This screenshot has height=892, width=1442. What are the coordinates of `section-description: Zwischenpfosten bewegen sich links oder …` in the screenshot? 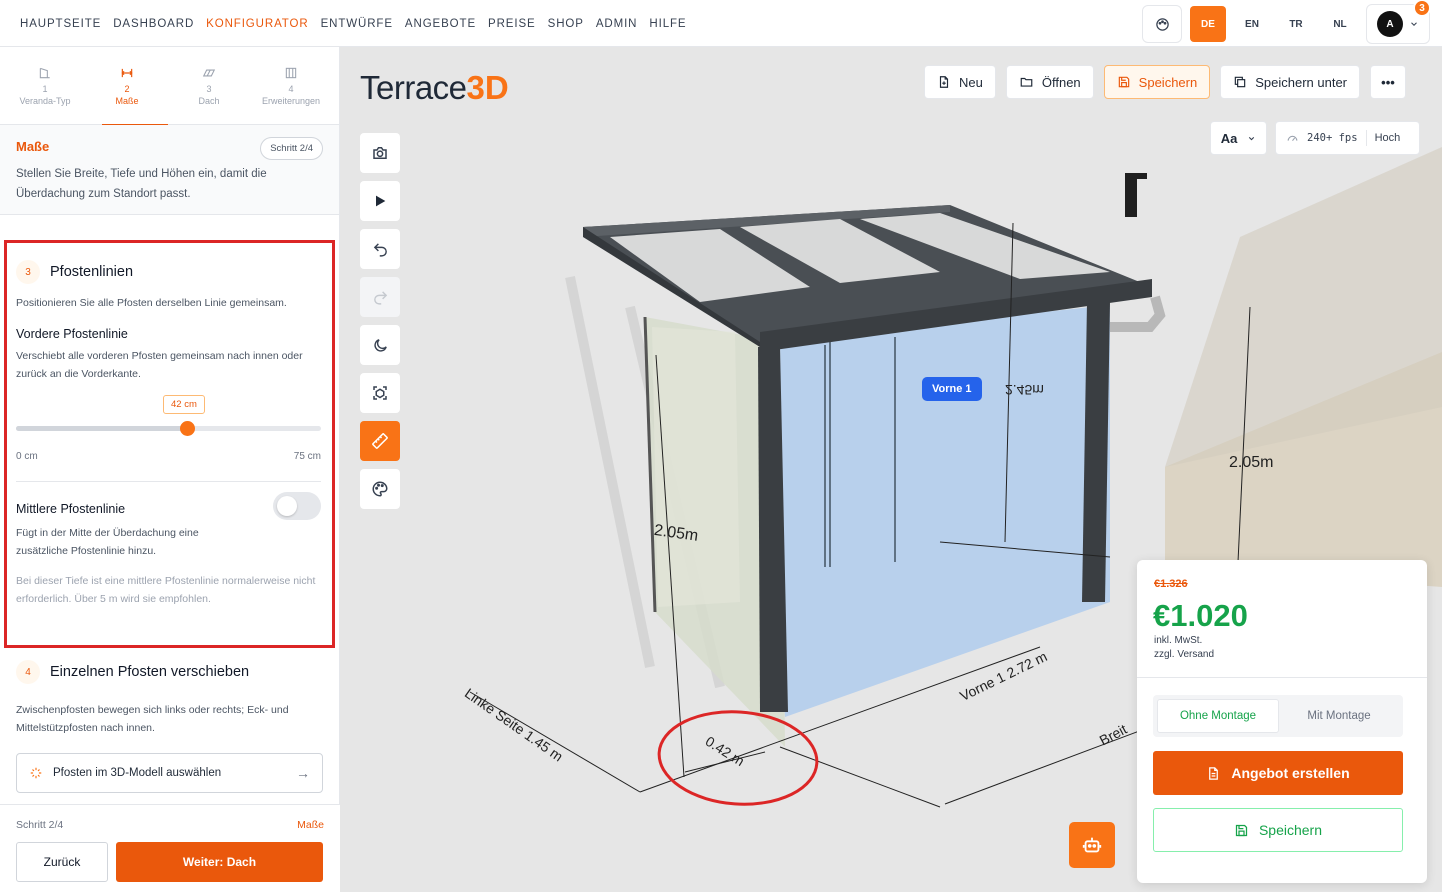 It's located at (152, 719).